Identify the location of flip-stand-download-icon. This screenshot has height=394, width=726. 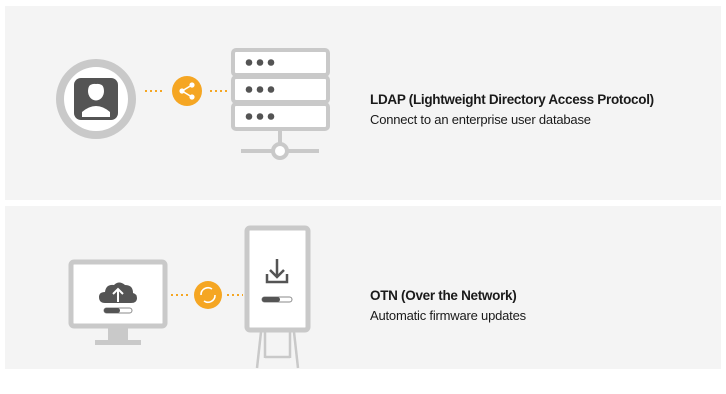
(277, 297).